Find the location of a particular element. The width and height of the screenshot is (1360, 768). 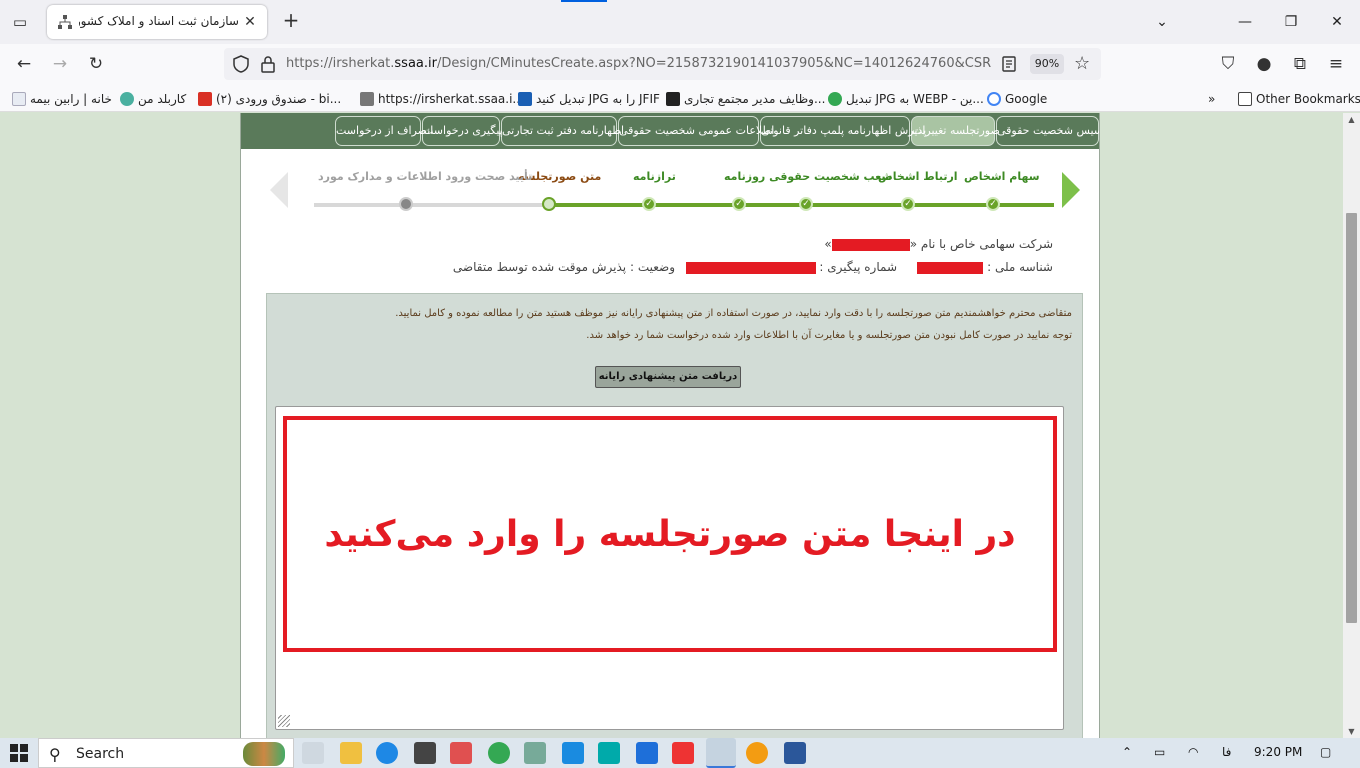

converter-icon is located at coordinates (525, 99).